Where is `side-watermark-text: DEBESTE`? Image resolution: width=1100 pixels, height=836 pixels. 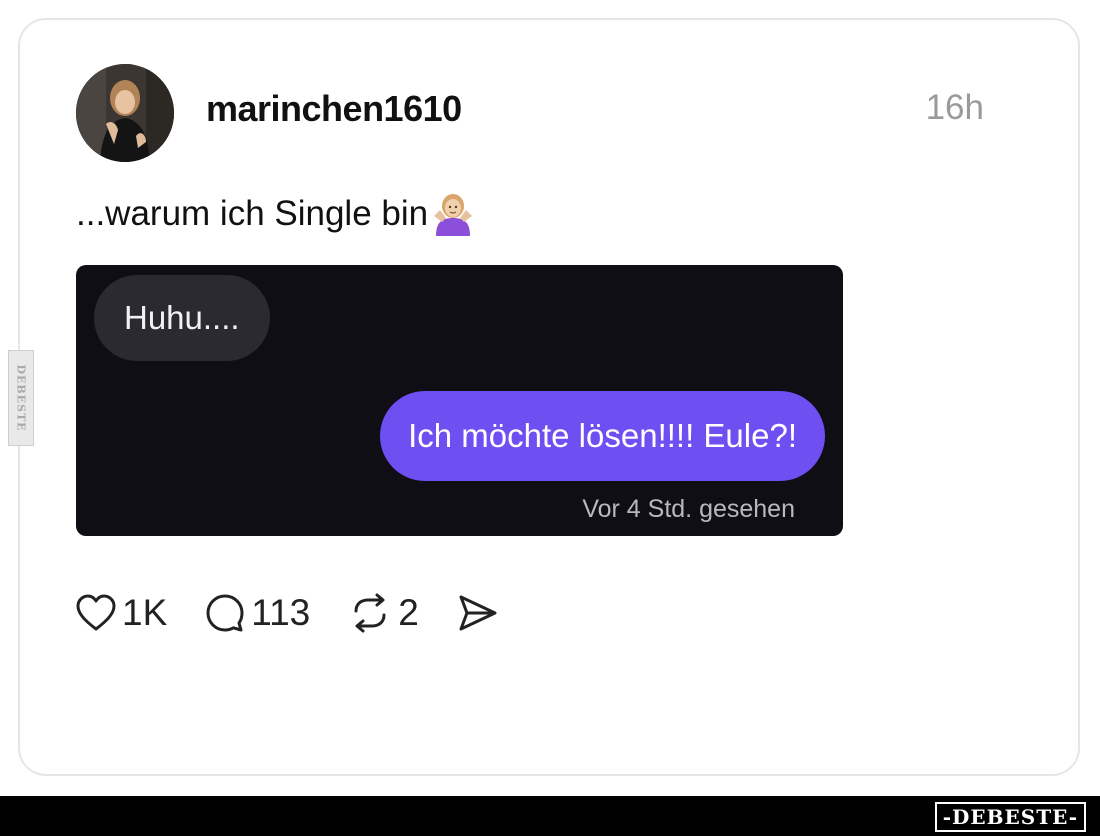 side-watermark-text: DEBESTE is located at coordinates (21, 398).